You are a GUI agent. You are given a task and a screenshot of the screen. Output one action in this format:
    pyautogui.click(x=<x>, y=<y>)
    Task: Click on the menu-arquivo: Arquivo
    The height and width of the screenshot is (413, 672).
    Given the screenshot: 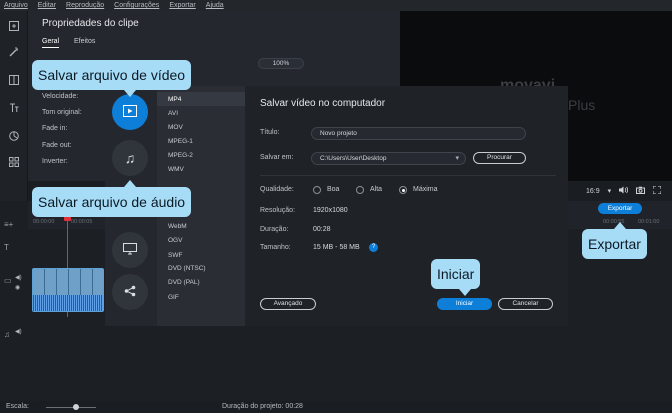 What is the action you would take?
    pyautogui.click(x=16, y=5)
    